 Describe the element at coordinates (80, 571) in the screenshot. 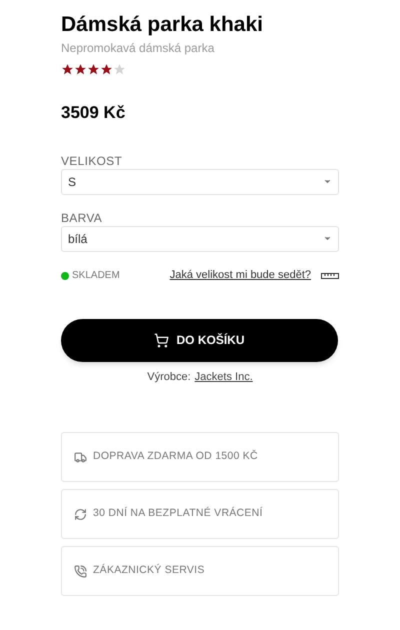

I see `phone-icon` at that location.